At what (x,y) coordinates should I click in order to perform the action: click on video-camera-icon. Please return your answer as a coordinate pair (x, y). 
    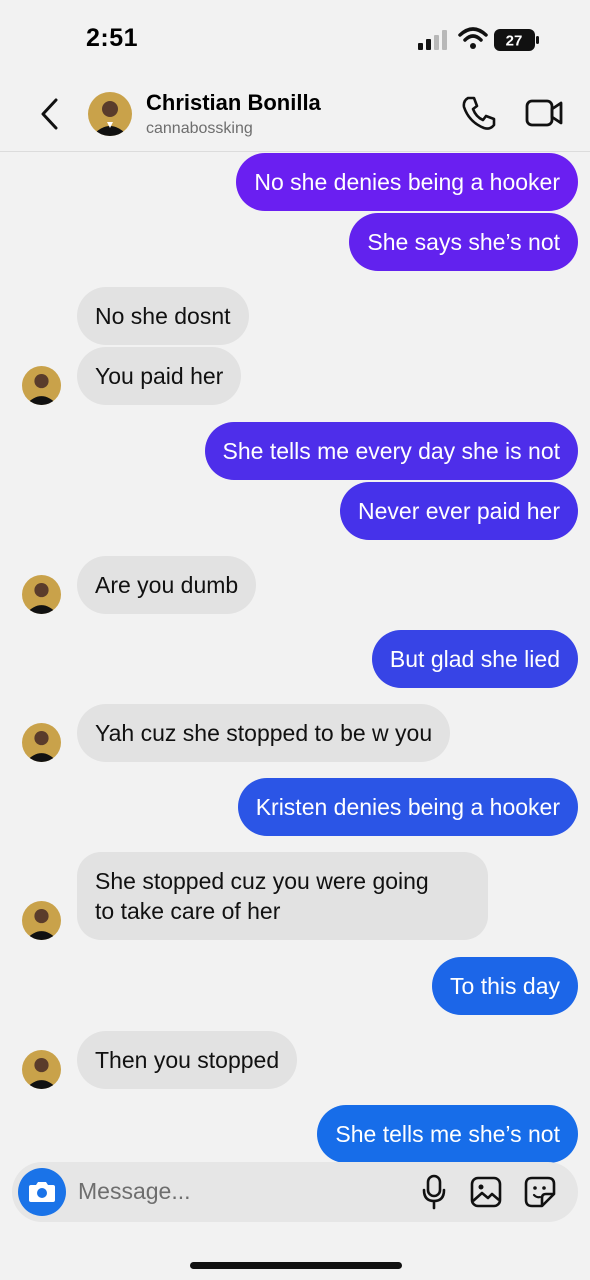
    Looking at the image, I should click on (544, 113).